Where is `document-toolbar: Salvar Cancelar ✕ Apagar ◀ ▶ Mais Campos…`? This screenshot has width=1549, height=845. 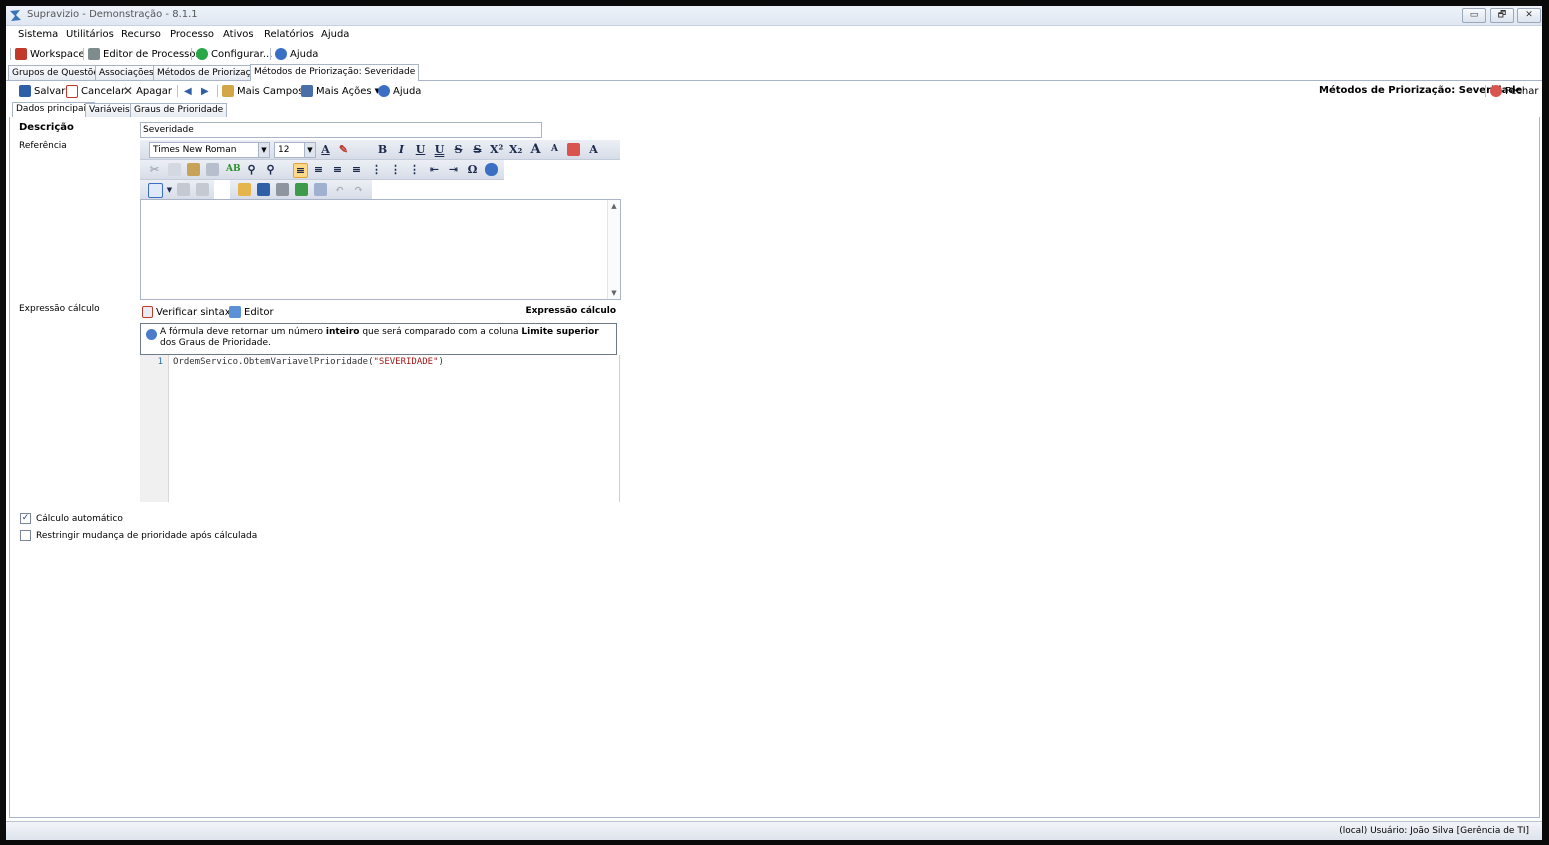 document-toolbar: Salvar Cancelar ✕ Apagar ◀ ▶ Mais Campos… is located at coordinates (774, 91).